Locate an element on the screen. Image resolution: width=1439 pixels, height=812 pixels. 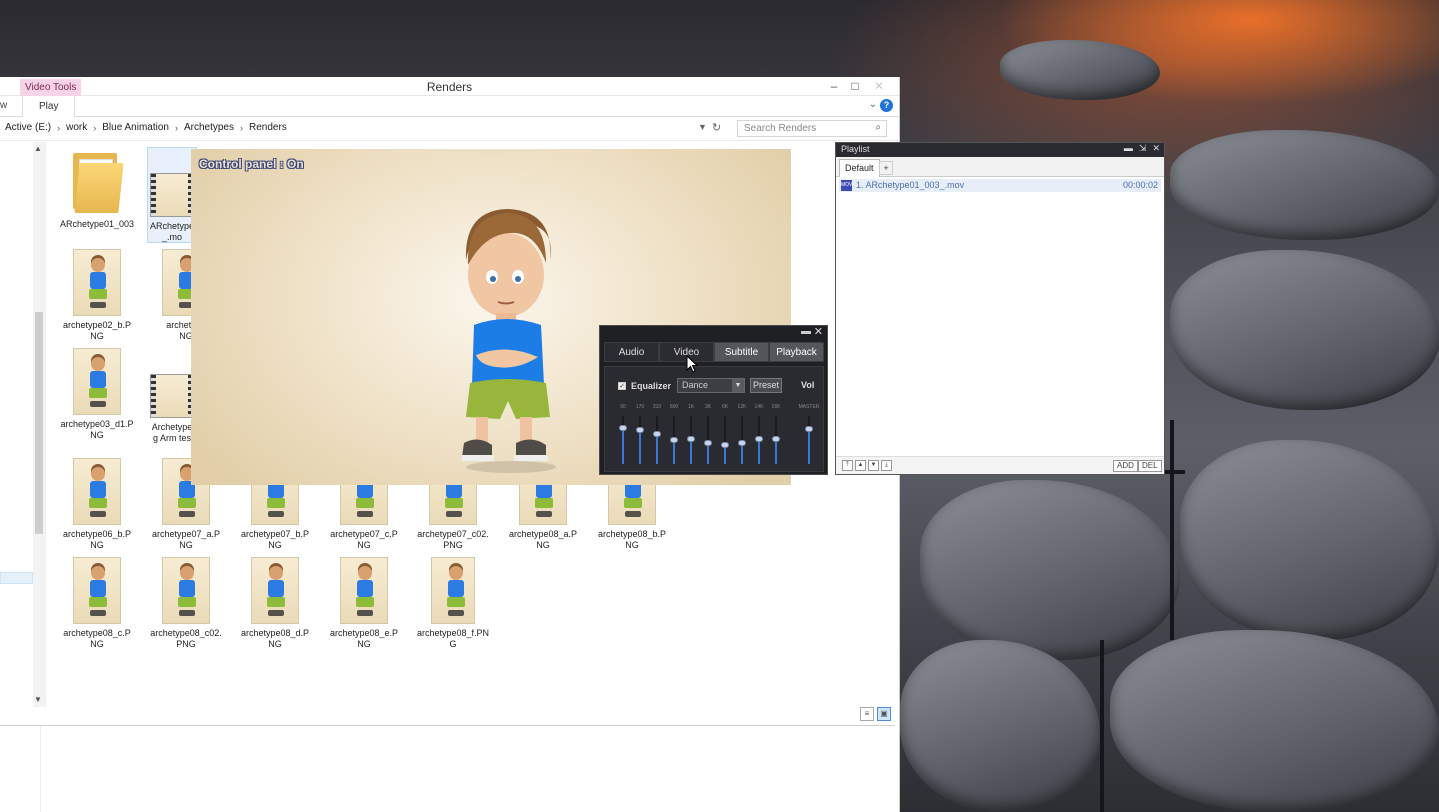
search-input: Search Renders ⌕ is located at coordinates (812, 128).